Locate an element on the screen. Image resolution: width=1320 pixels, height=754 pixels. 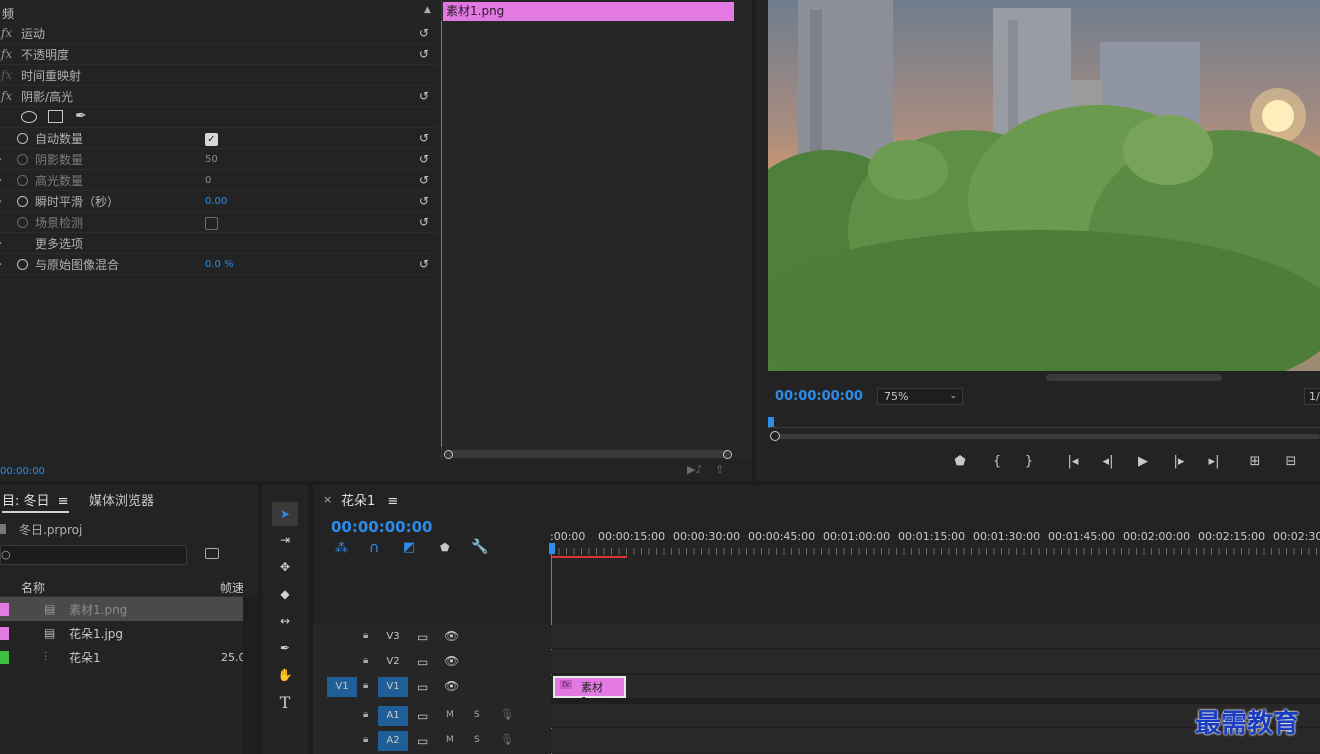
collapse-icon: ▲ is located at coordinates (427, 10).